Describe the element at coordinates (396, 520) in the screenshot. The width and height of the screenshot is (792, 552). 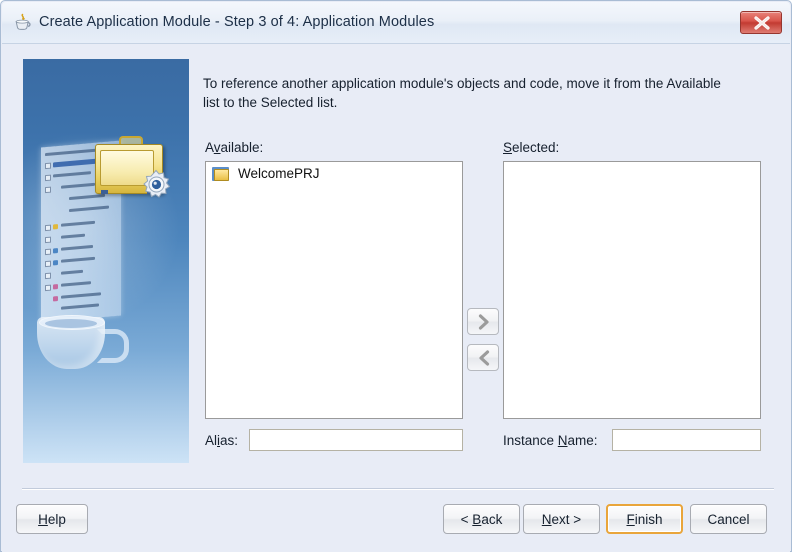
I see `footer-bar: Help < Back Next > Finish Cancel` at that location.